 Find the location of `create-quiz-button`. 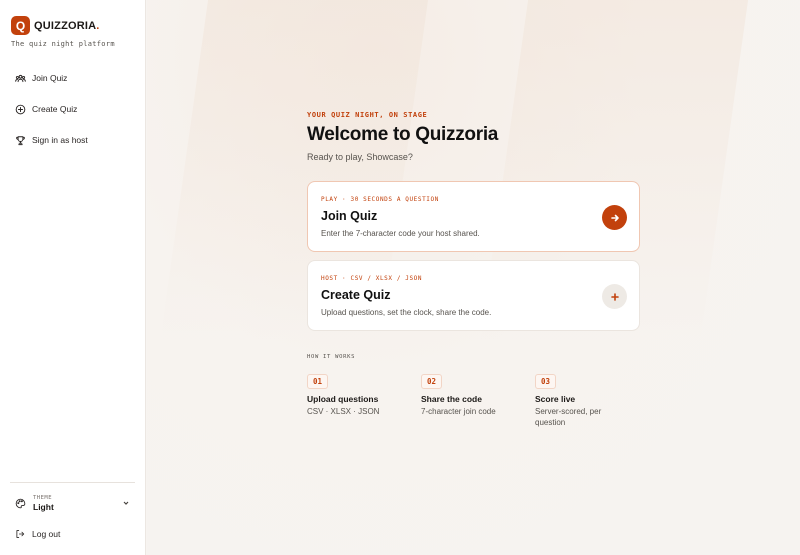

create-quiz-button is located at coordinates (614, 296).